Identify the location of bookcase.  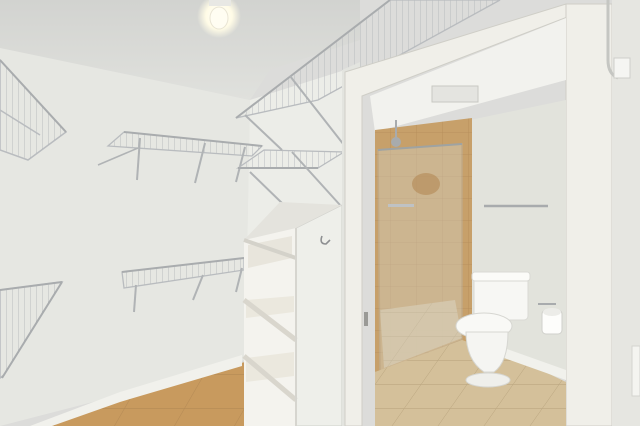
(292, 314).